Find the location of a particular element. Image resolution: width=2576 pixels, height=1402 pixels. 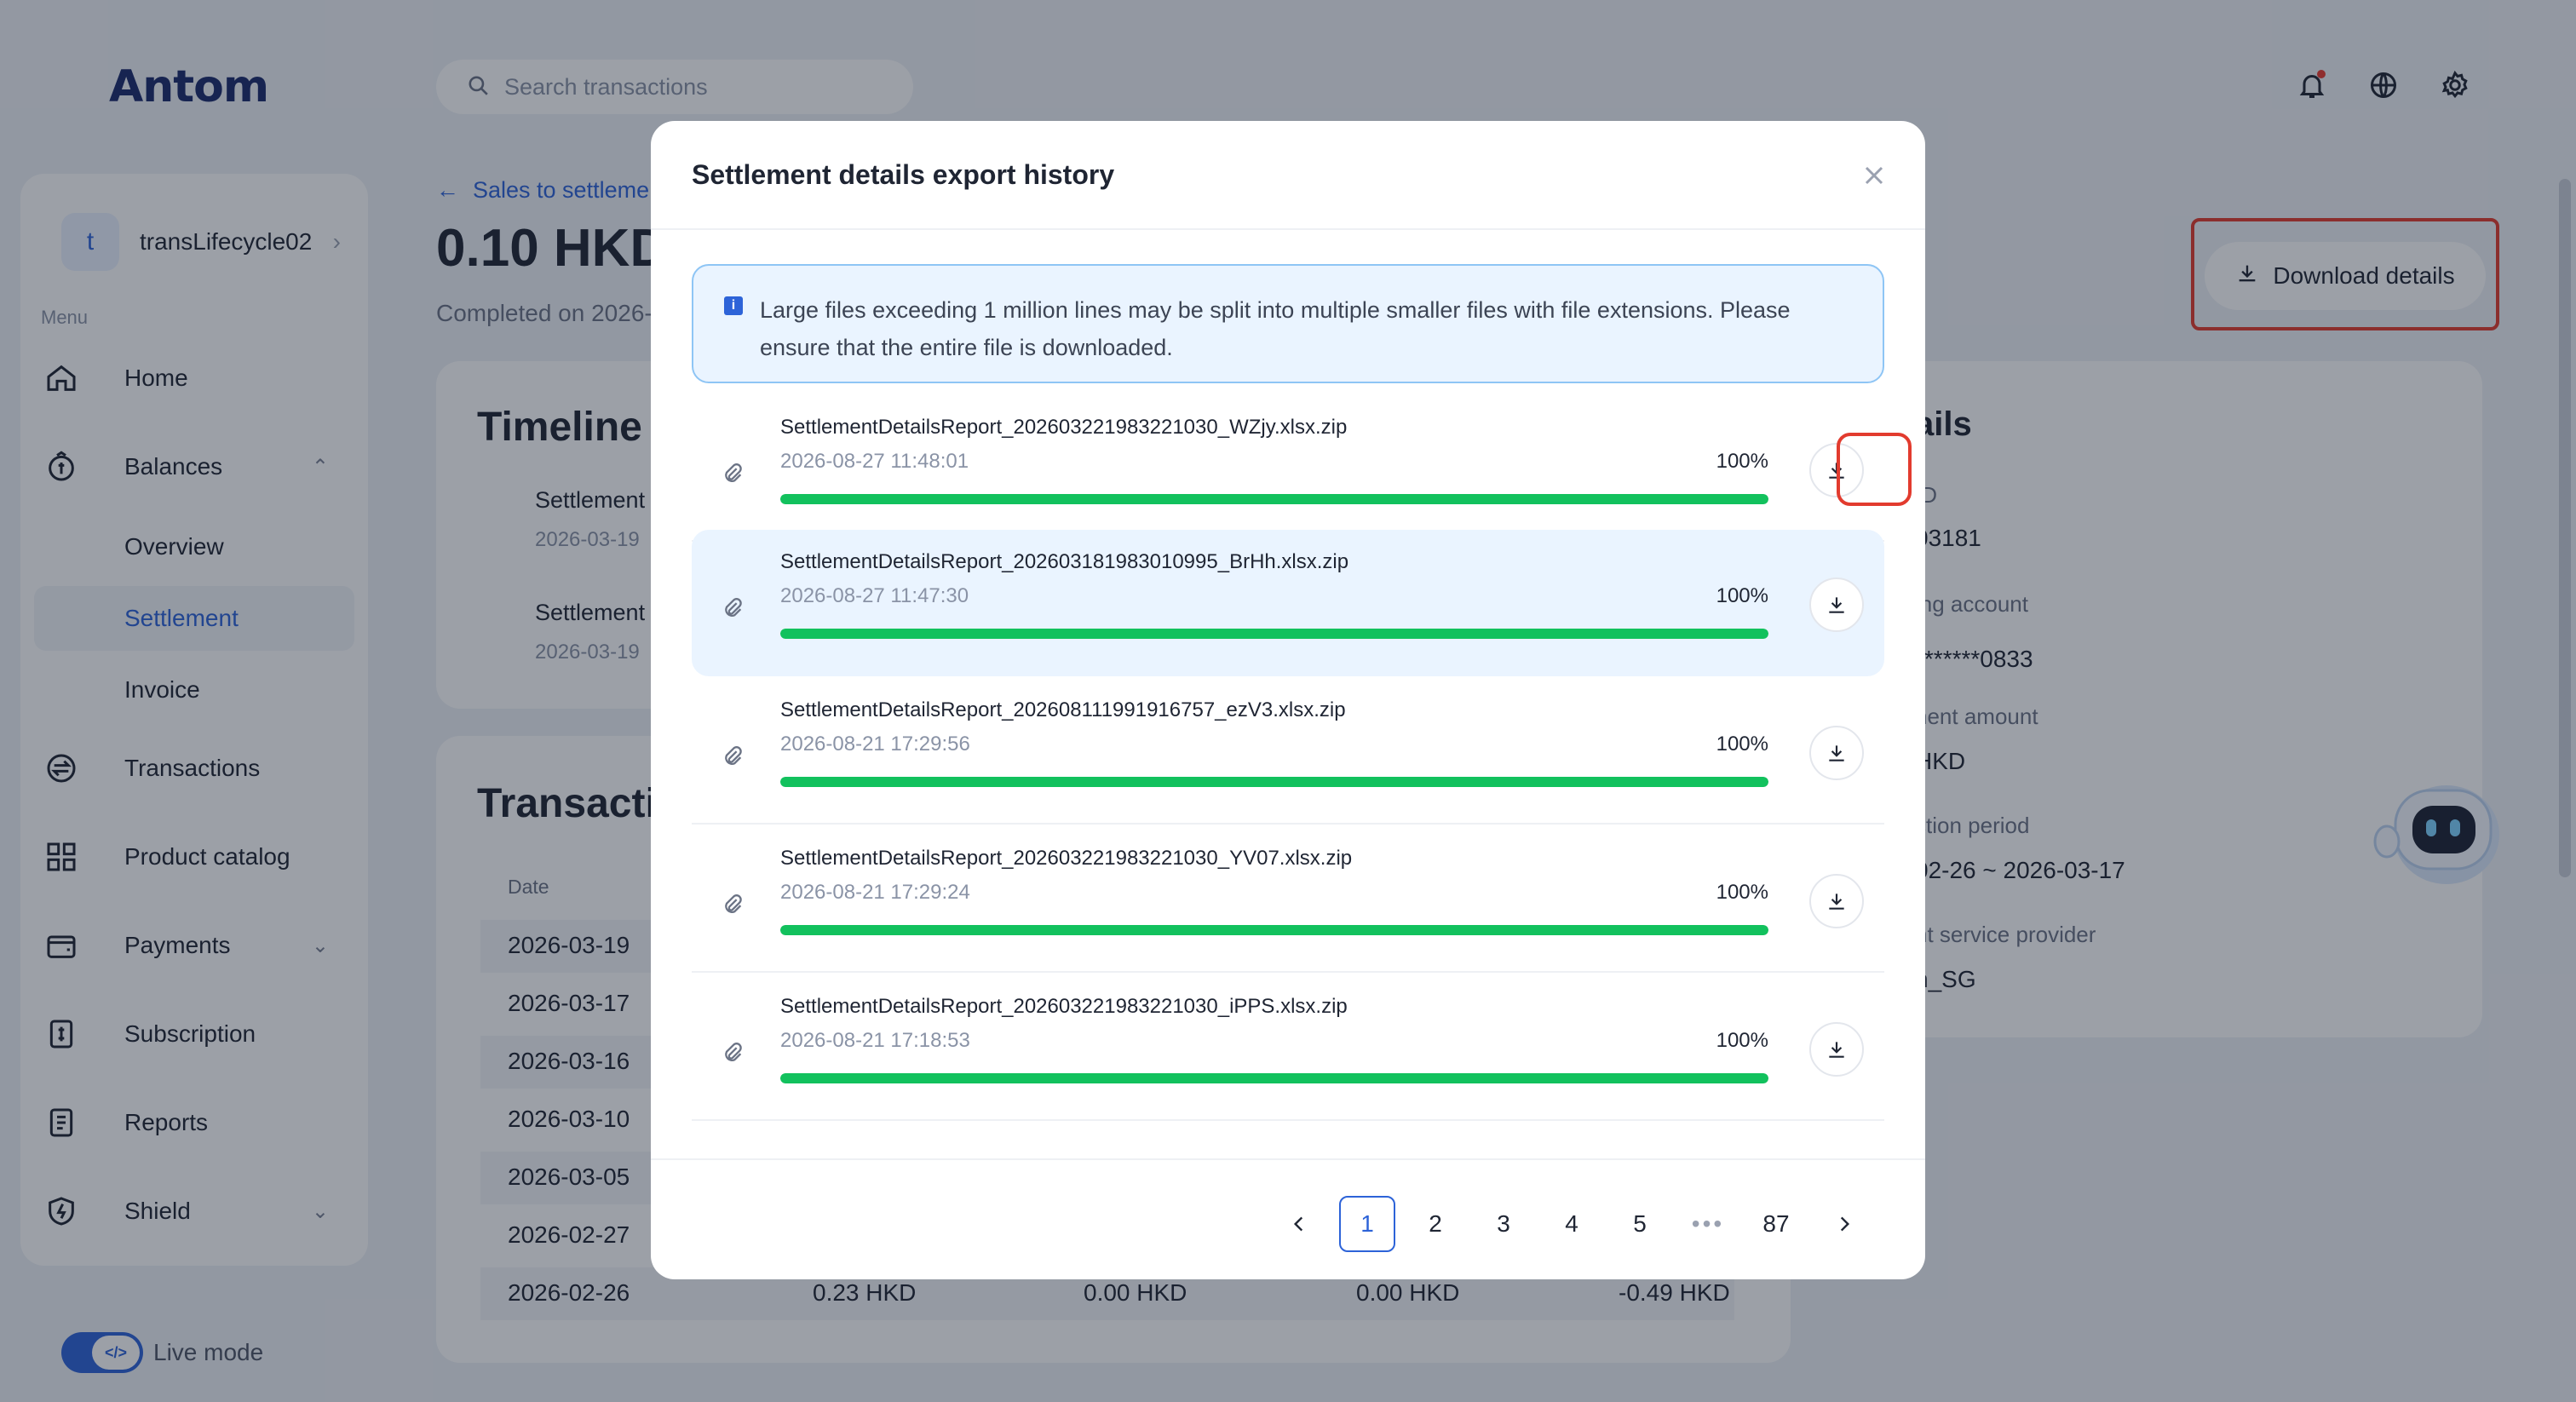

page-button: 4 is located at coordinates (1572, 1224).